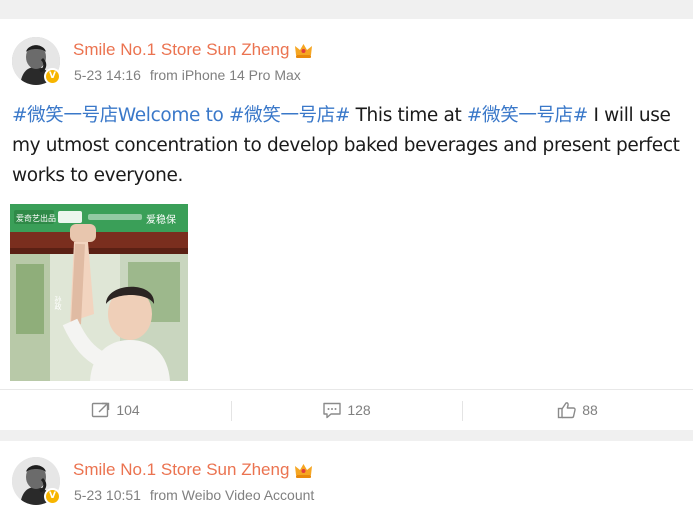 The height and width of the screenshot is (523, 693). I want to click on media-title: 爱稳保, so click(161, 219).